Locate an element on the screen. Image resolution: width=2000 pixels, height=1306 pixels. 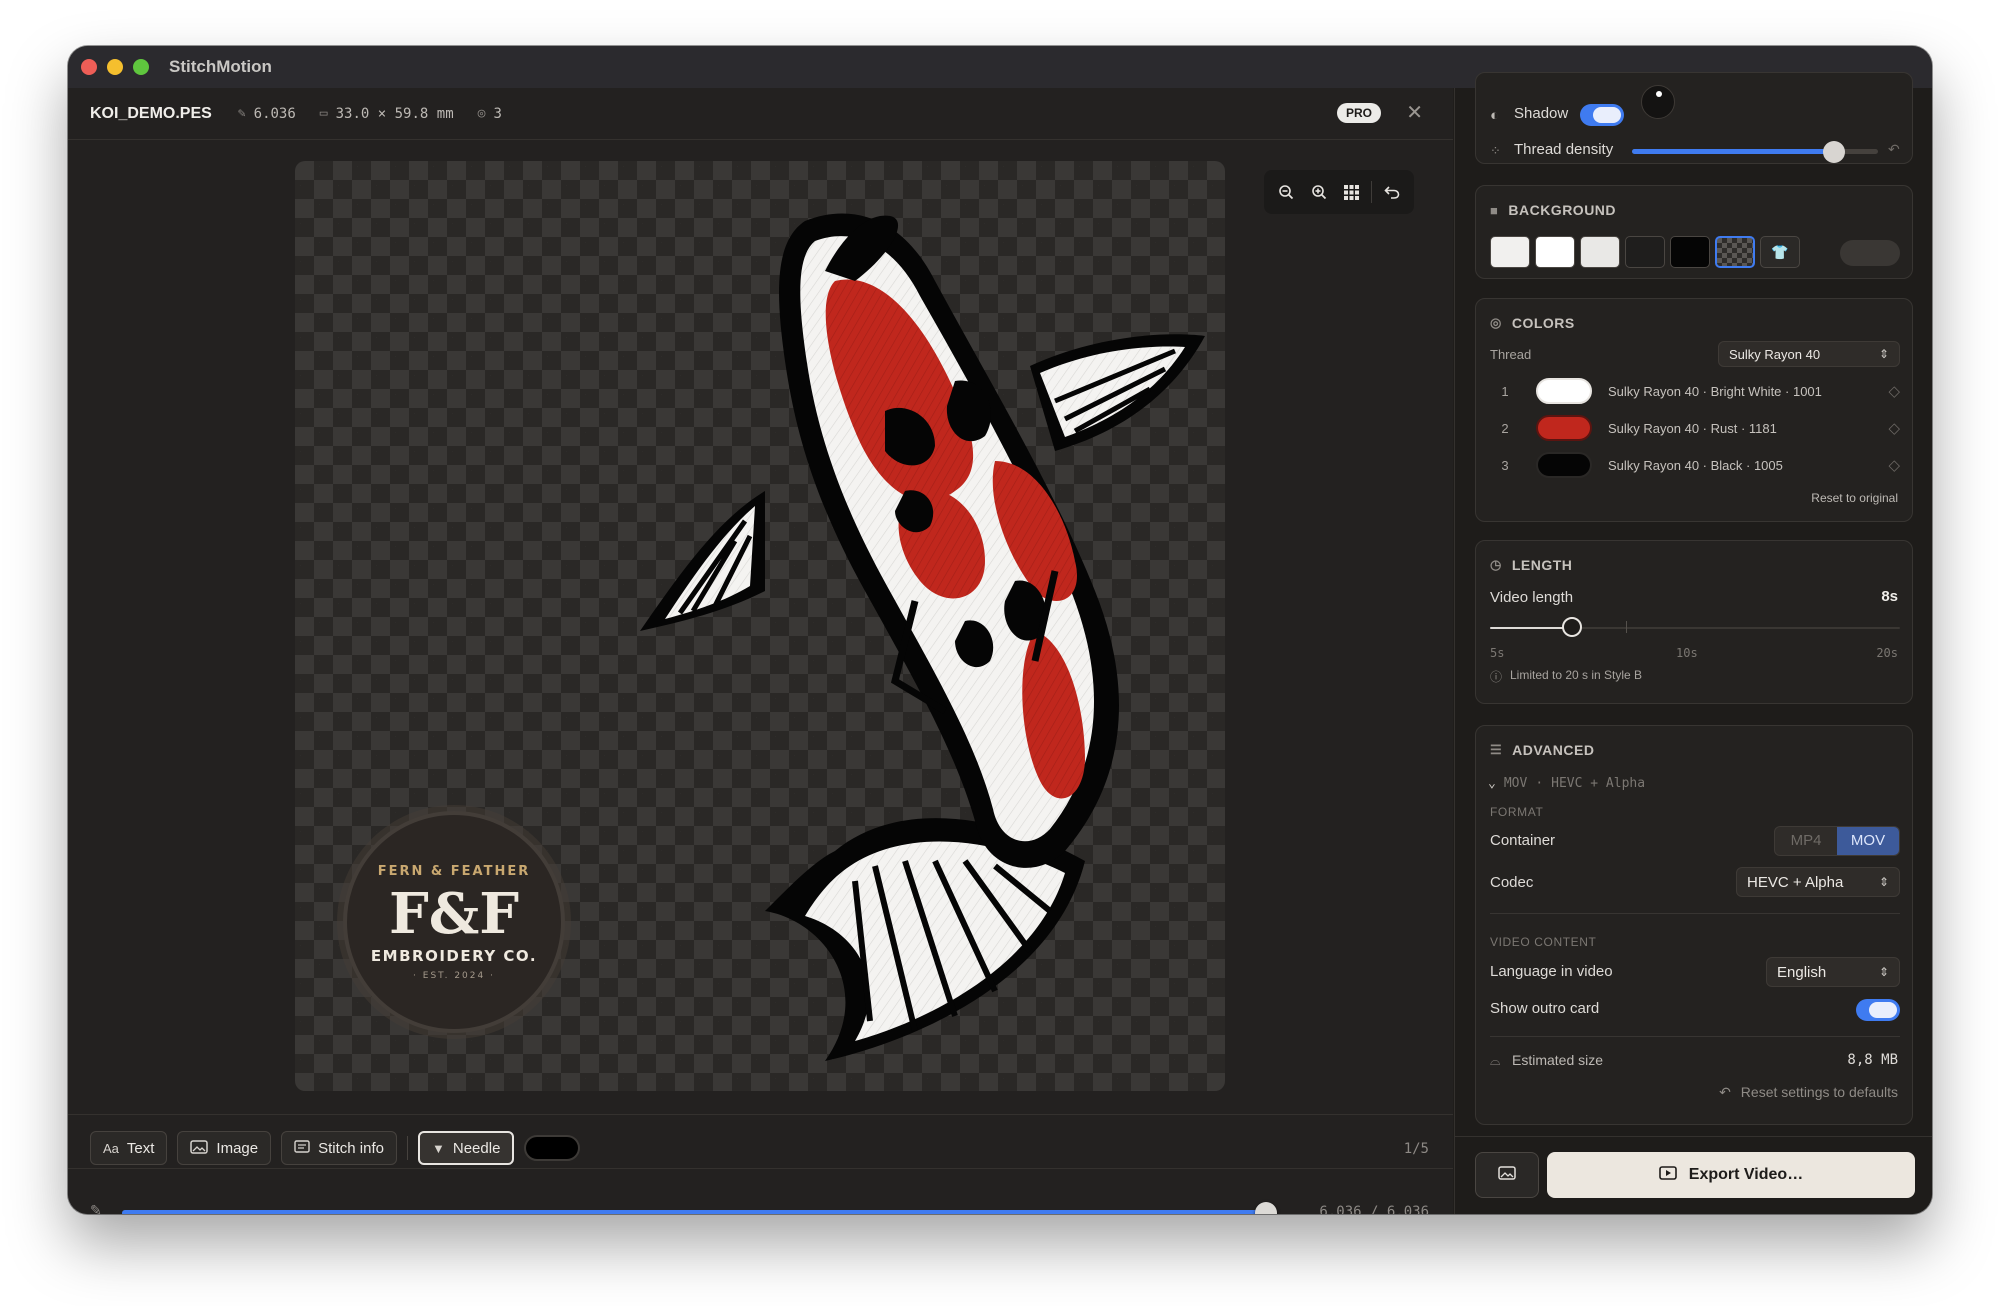
length-tick-min: 5s is located at coordinates (1497, 653).